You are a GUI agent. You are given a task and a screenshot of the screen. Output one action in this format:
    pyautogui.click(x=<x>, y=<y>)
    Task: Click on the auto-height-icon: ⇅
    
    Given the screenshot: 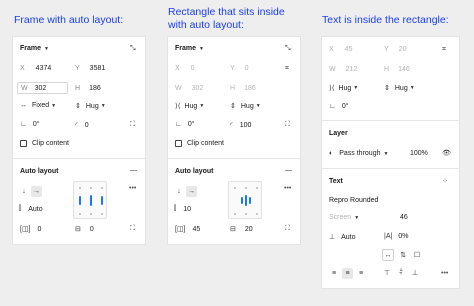 What is the action you would take?
    pyautogui.click(x=403, y=255)
    